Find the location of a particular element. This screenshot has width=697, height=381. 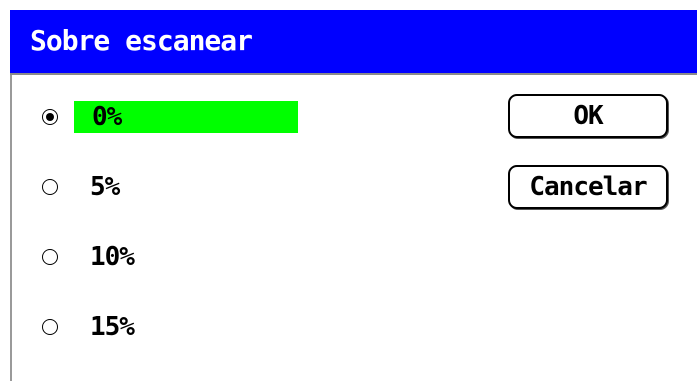

ok-button: OK is located at coordinates (588, 116).